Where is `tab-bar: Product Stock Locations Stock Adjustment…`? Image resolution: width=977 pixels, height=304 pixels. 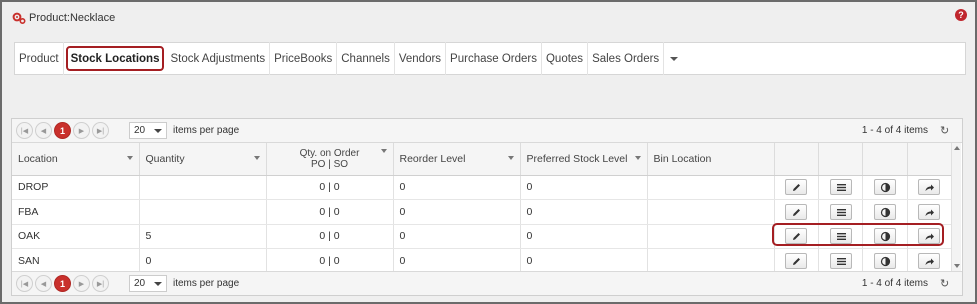
tab-bar: Product Stock Locations Stock Adjustment… is located at coordinates (490, 58).